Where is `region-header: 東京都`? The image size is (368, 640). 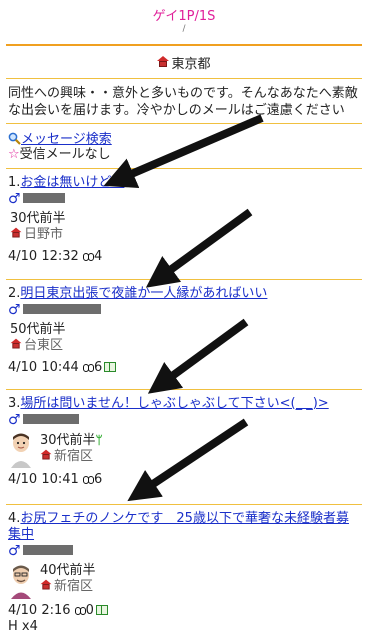 region-header: 東京都 is located at coordinates (184, 62).